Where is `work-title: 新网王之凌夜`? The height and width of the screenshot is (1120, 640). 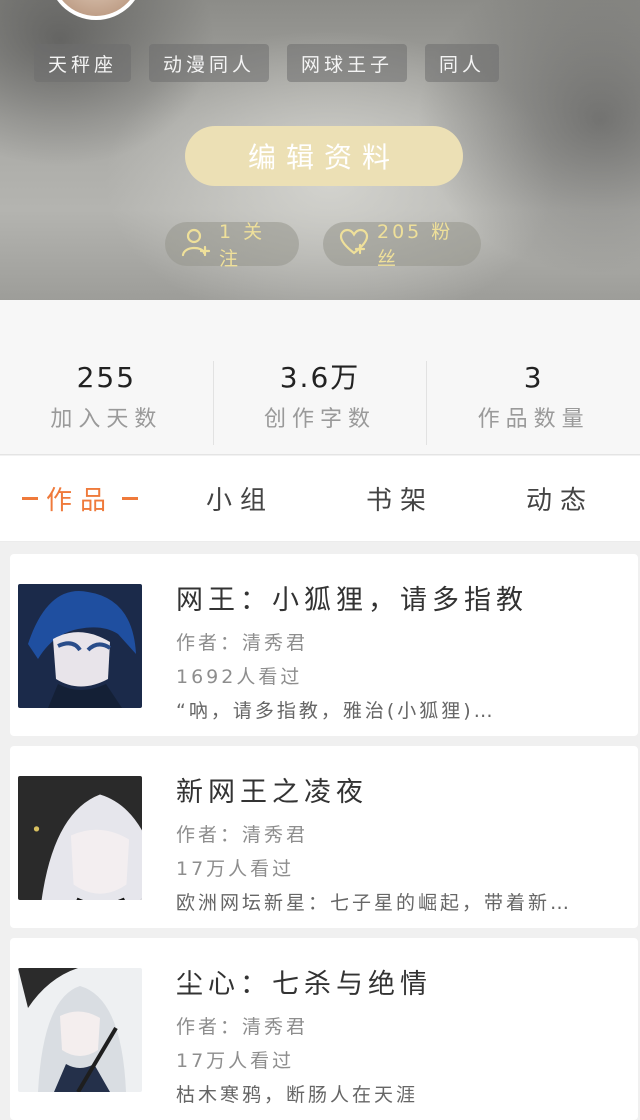 work-title: 新网王之凌夜 is located at coordinates (272, 789).